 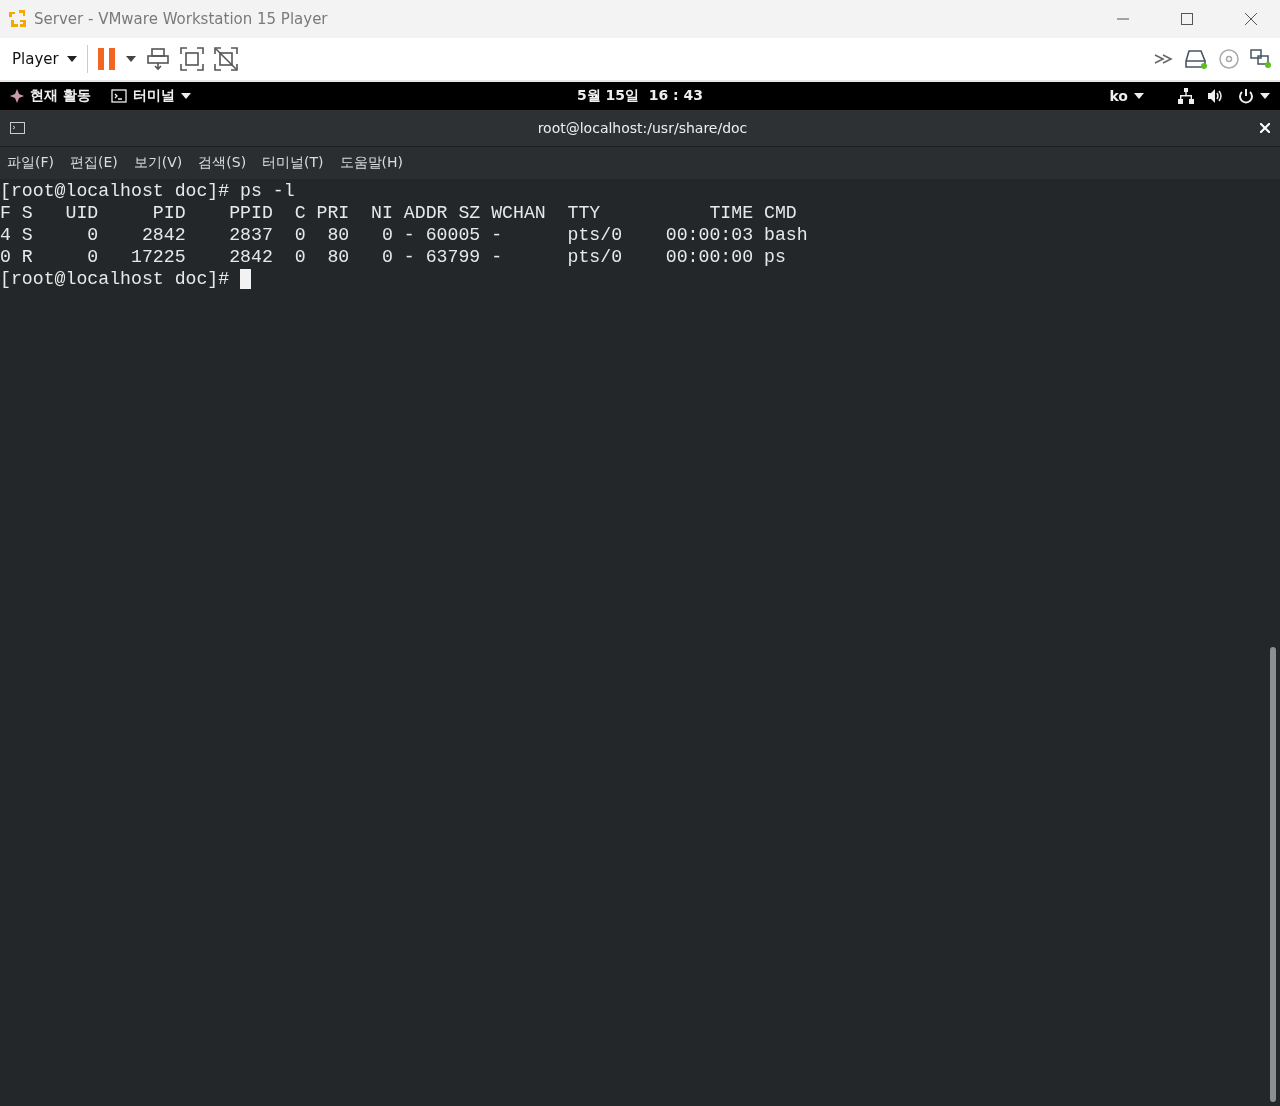 I want to click on scrollbar-thumb, so click(x=1273, y=874).